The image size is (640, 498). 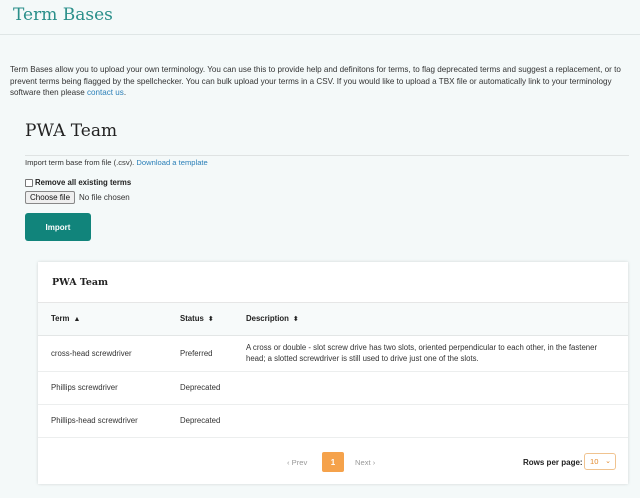 I want to click on team-heading: PWA Team, so click(x=71, y=131).